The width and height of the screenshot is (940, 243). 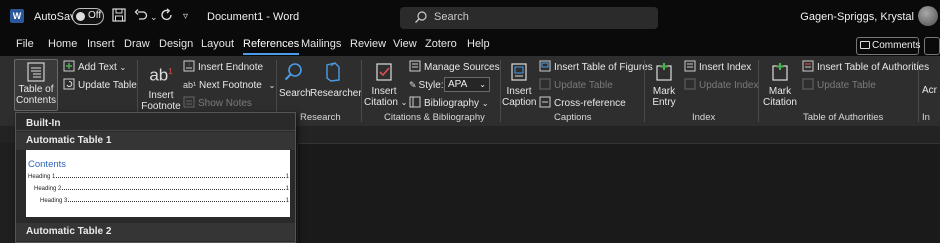 What do you see at coordinates (478, 44) in the screenshot?
I see `tab-help: Help` at bounding box center [478, 44].